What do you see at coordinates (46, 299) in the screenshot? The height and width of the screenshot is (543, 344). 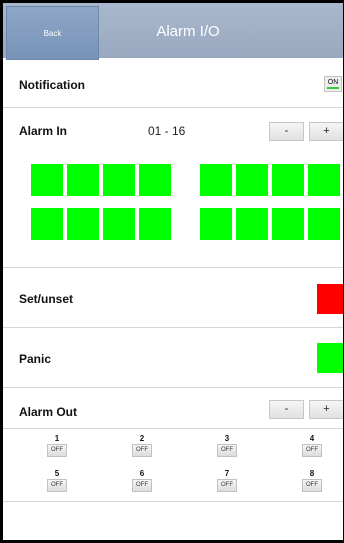 I see `set-unset-label: Set/unset` at bounding box center [46, 299].